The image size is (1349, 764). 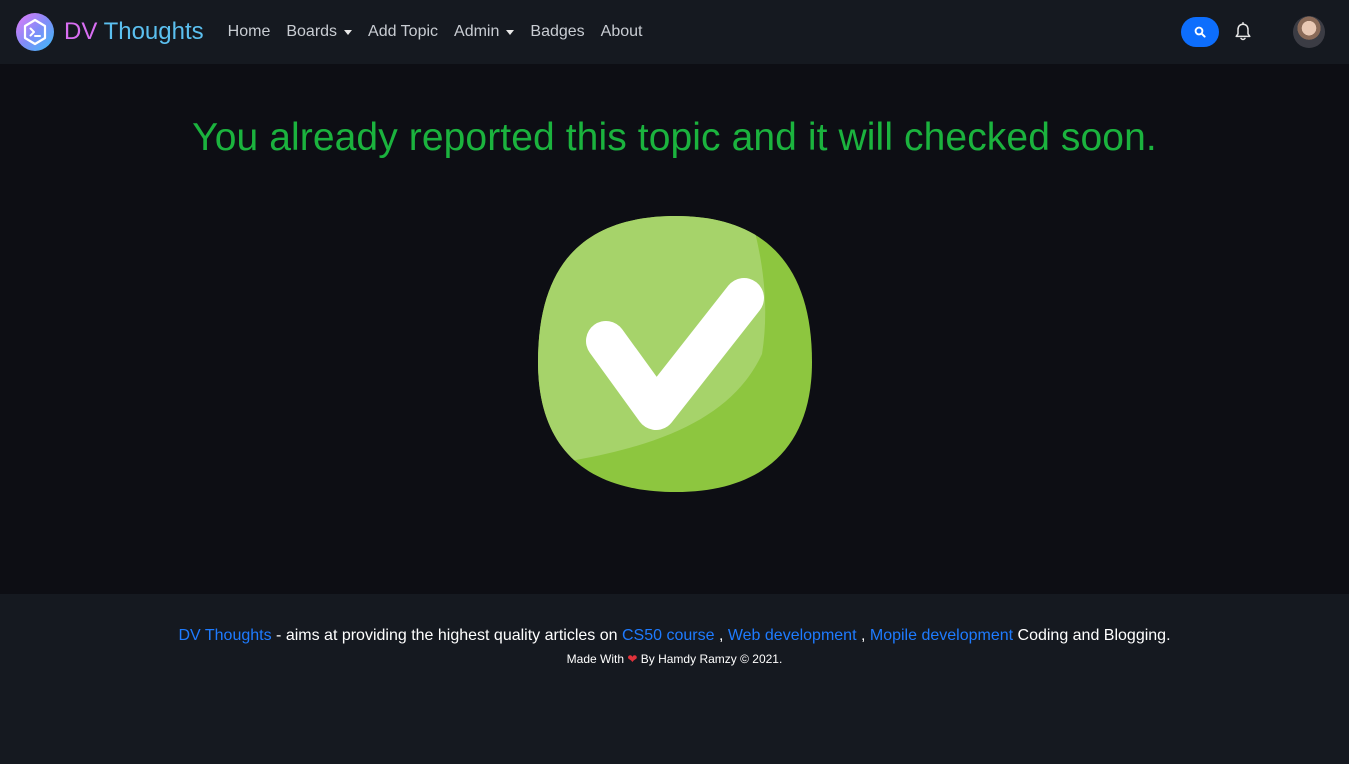 I want to click on footer-link-mobile-development: Mopile development, so click(x=941, y=635).